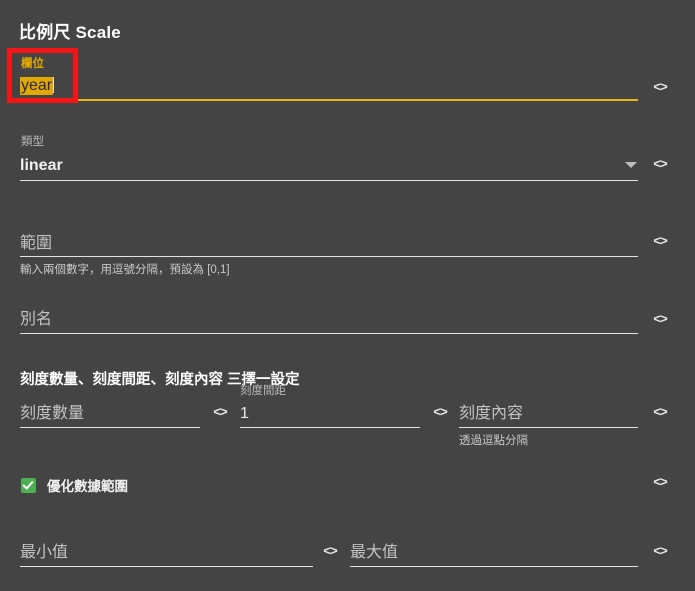 The width and height of the screenshot is (695, 591). I want to click on code-icon-field: <>, so click(660, 88).